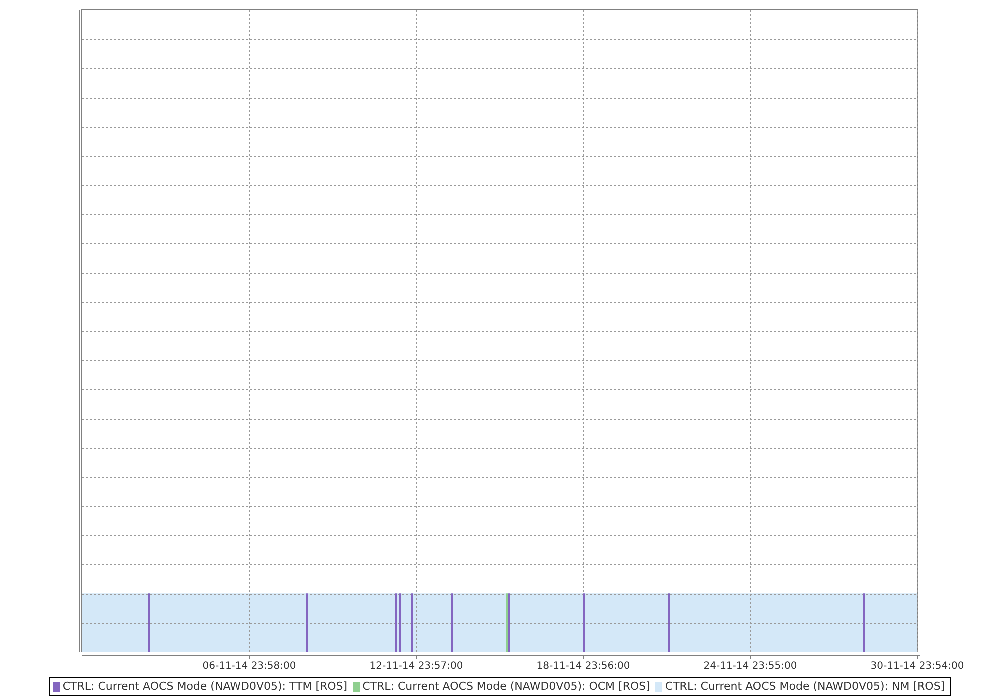 This screenshot has width=1000, height=700. I want to click on x-tick-label: 30-11-14 23:54:00, so click(917, 666).